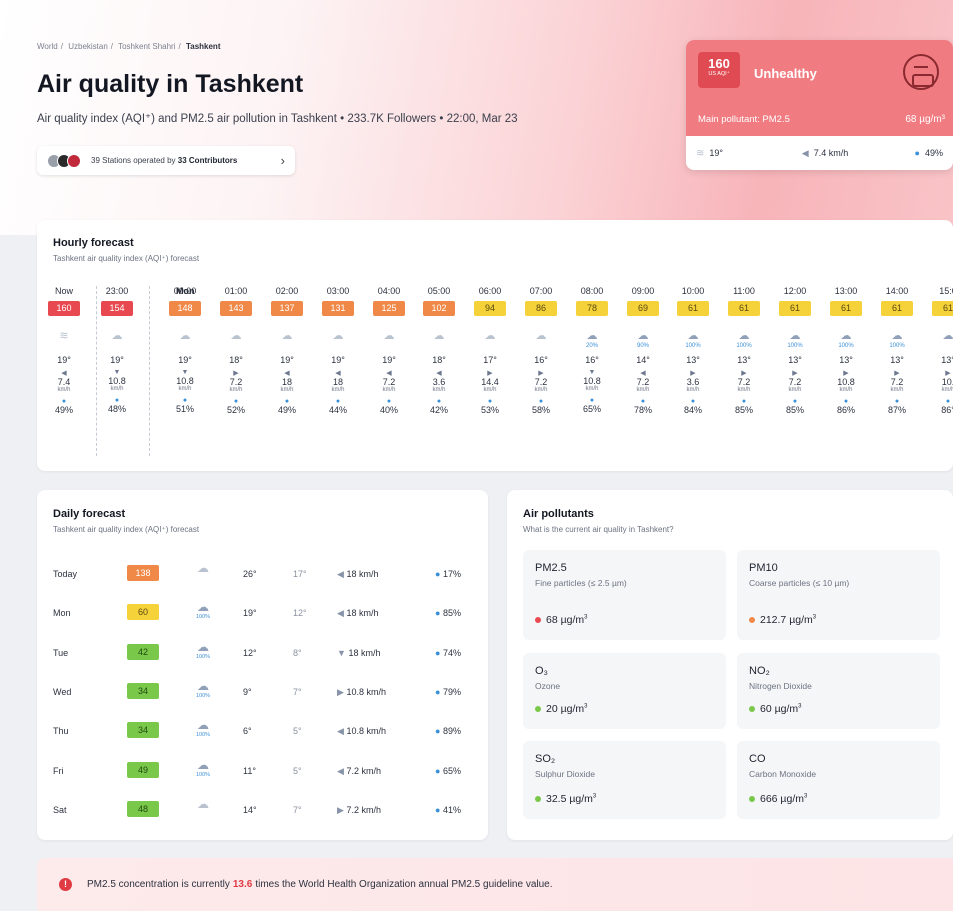  What do you see at coordinates (236, 291) in the screenshot?
I see `hour-time: 01:00` at bounding box center [236, 291].